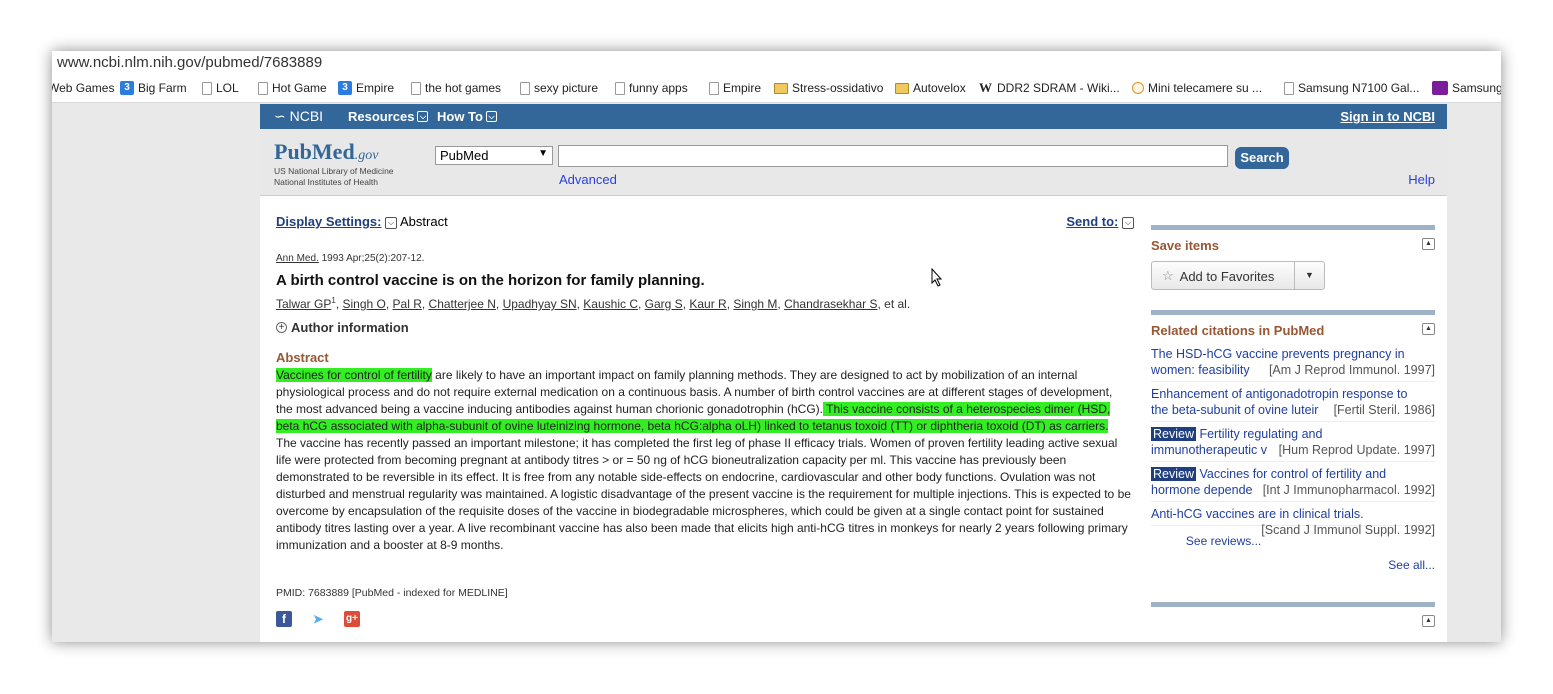 This screenshot has width=1553, height=694. I want to click on expand-plus-icon: +, so click(281, 327).